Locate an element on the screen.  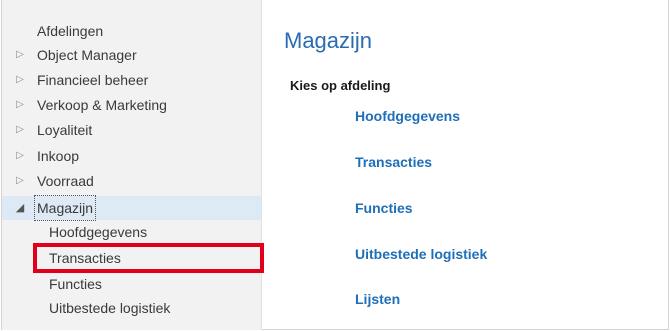
sidebar-subitem-label: Uitbestede logistiek is located at coordinates (110, 308).